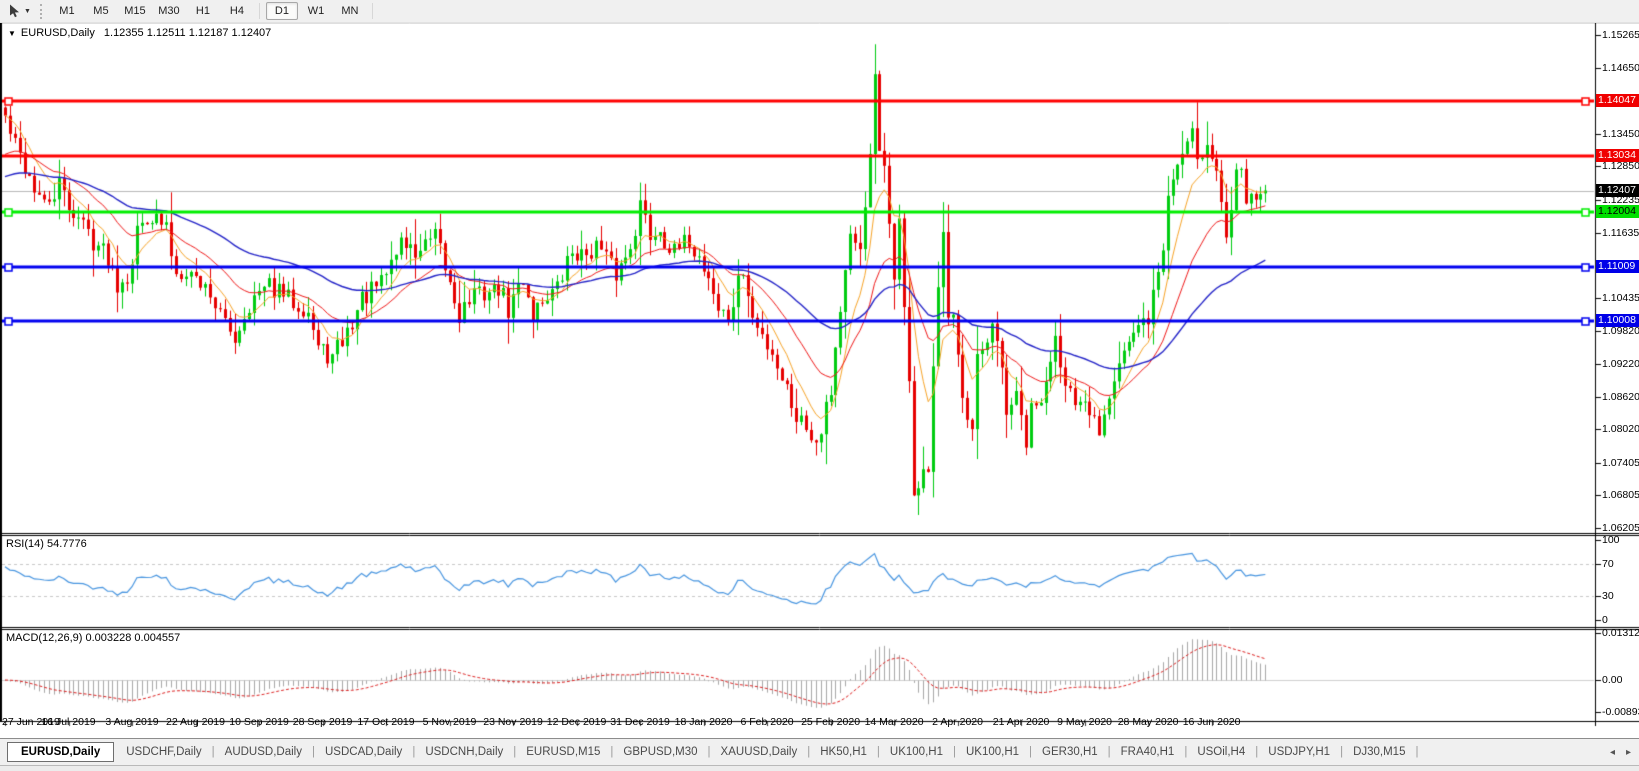 This screenshot has width=1639, height=771. I want to click on price-axis-tick-label: 1.11635, so click(1620, 232).